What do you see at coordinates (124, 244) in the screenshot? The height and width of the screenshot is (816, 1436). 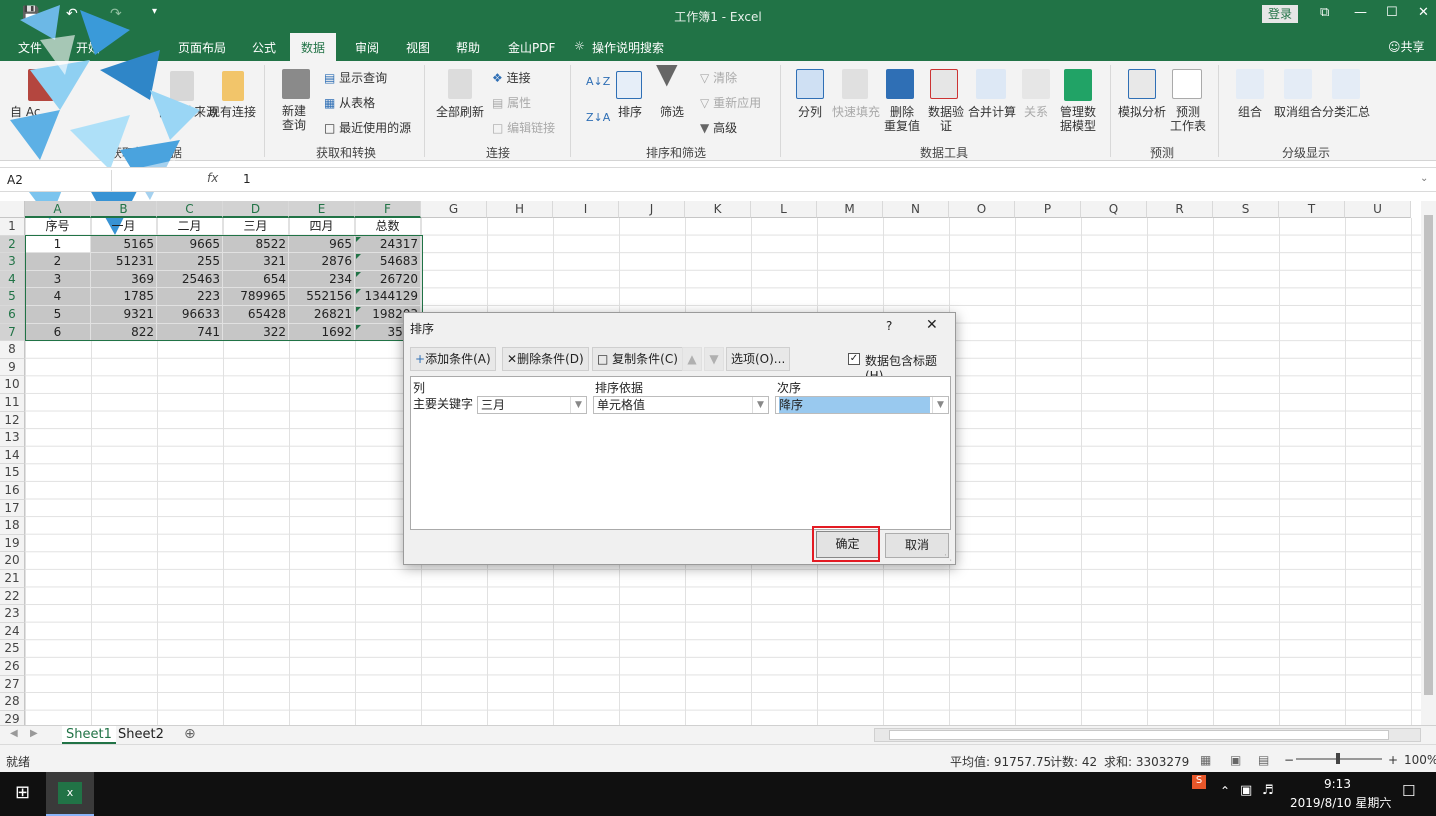 I see `cell-b2: 5165` at bounding box center [124, 244].